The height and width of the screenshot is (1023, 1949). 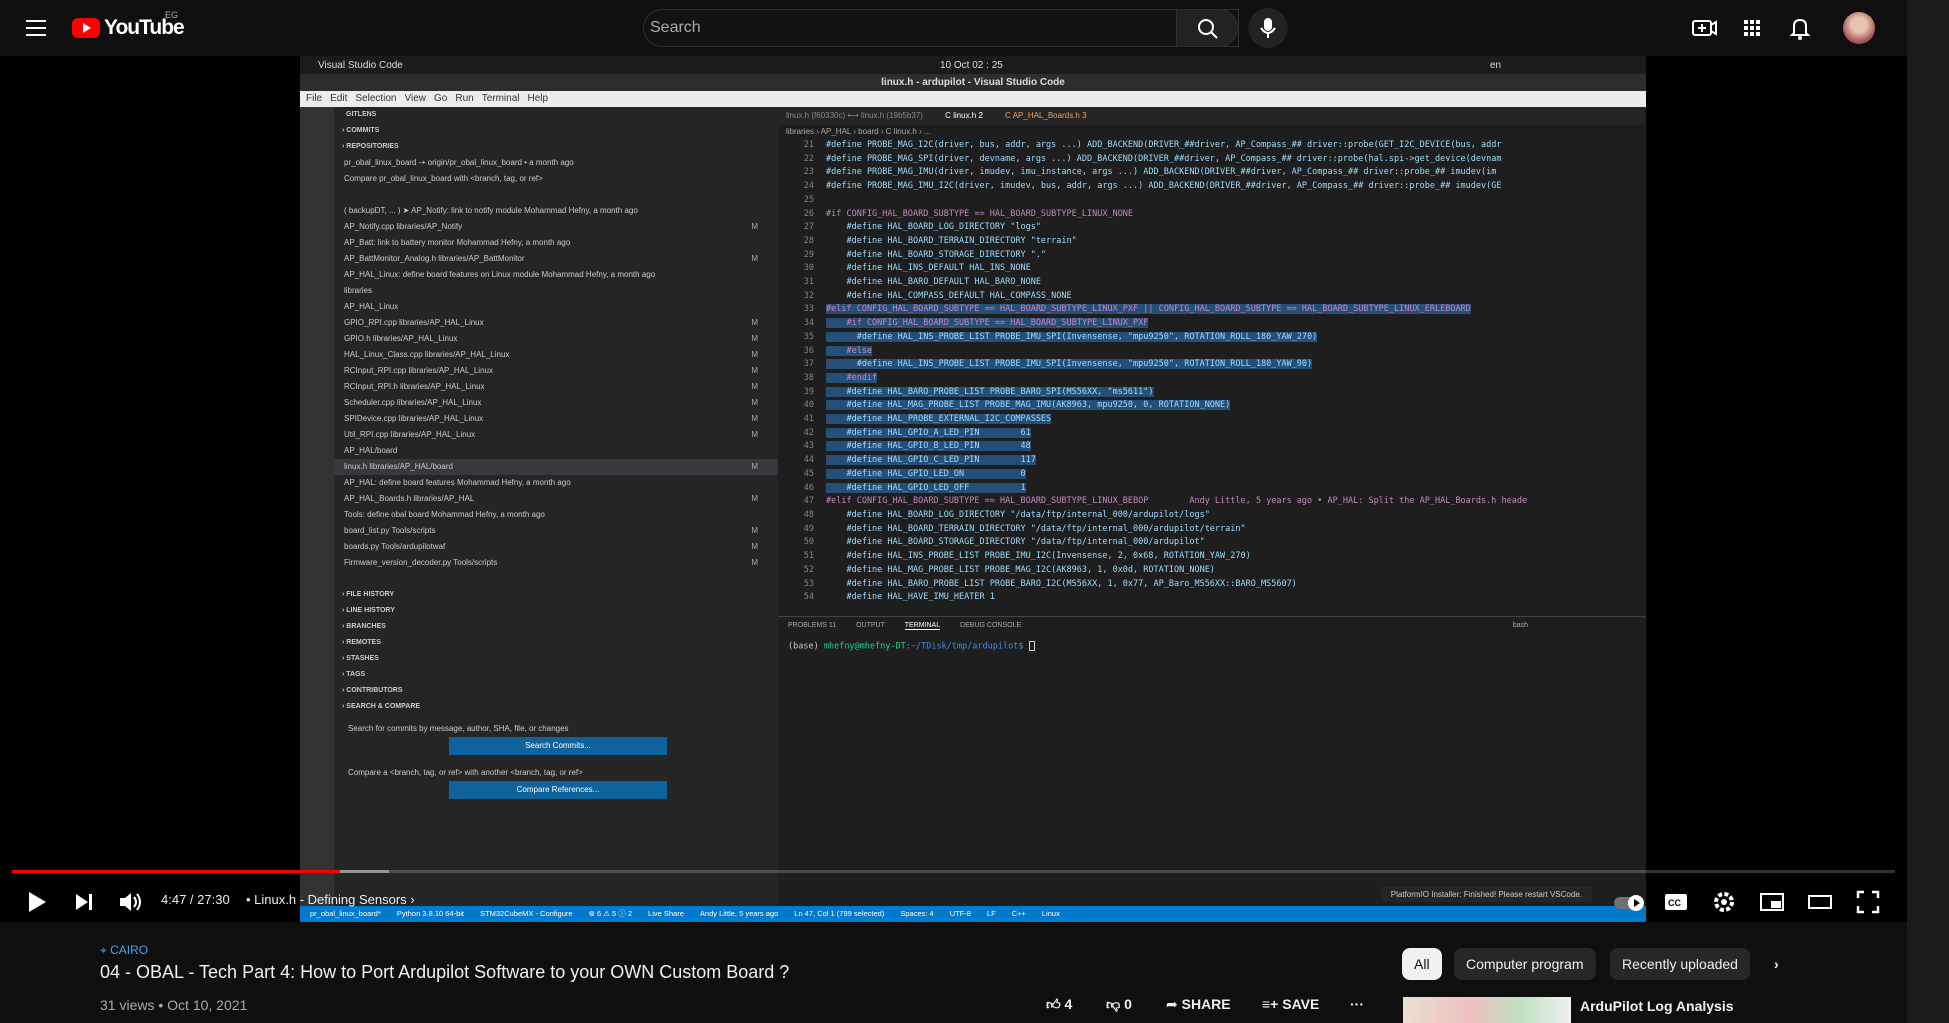 I want to click on code-text: #define HAL_GPIO_LED_ON 0, so click(x=926, y=473).